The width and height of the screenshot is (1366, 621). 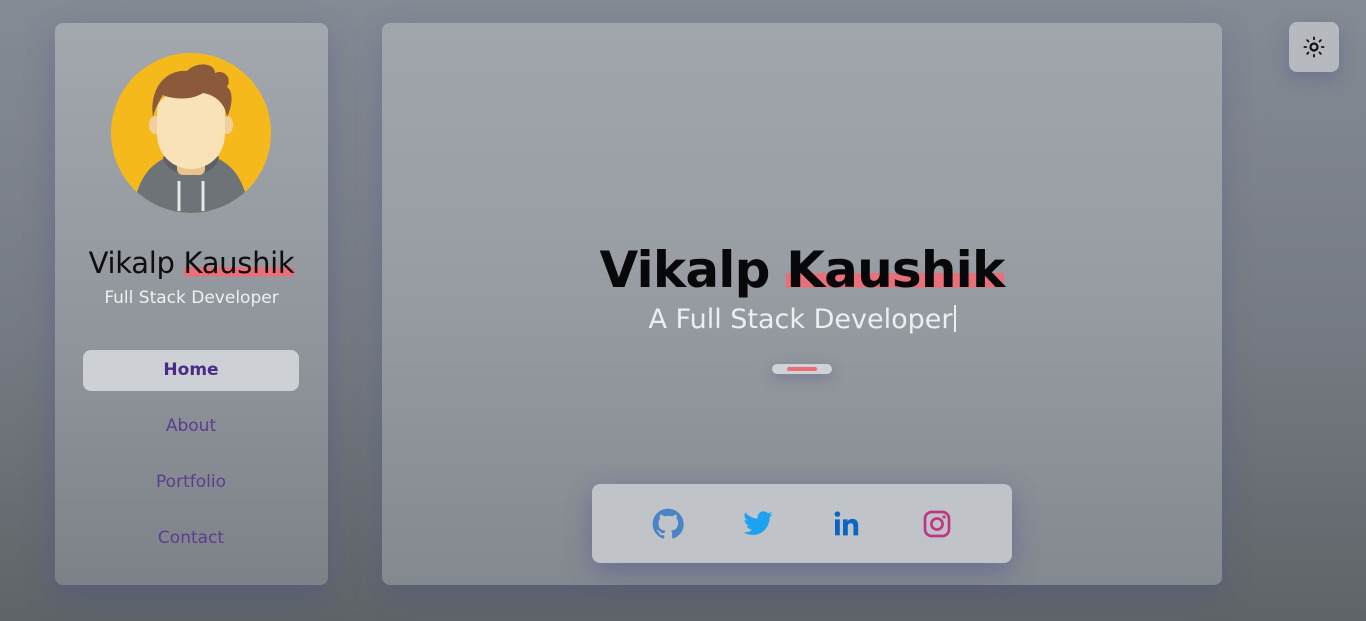 I want to click on hero-tagline-text: A Full Stack Developer, so click(x=800, y=319).